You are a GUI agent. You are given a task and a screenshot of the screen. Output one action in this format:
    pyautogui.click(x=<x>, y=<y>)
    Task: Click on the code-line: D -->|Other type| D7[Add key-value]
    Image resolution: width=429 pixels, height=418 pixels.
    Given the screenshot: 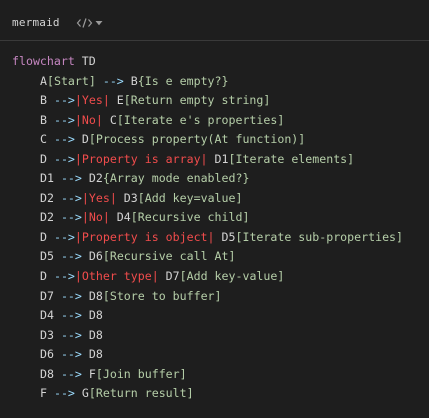 What is the action you would take?
    pyautogui.click(x=207, y=277)
    